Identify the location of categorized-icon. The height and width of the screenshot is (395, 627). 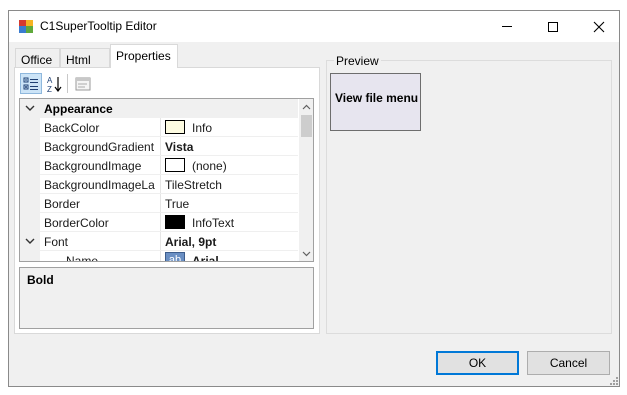
(30, 83).